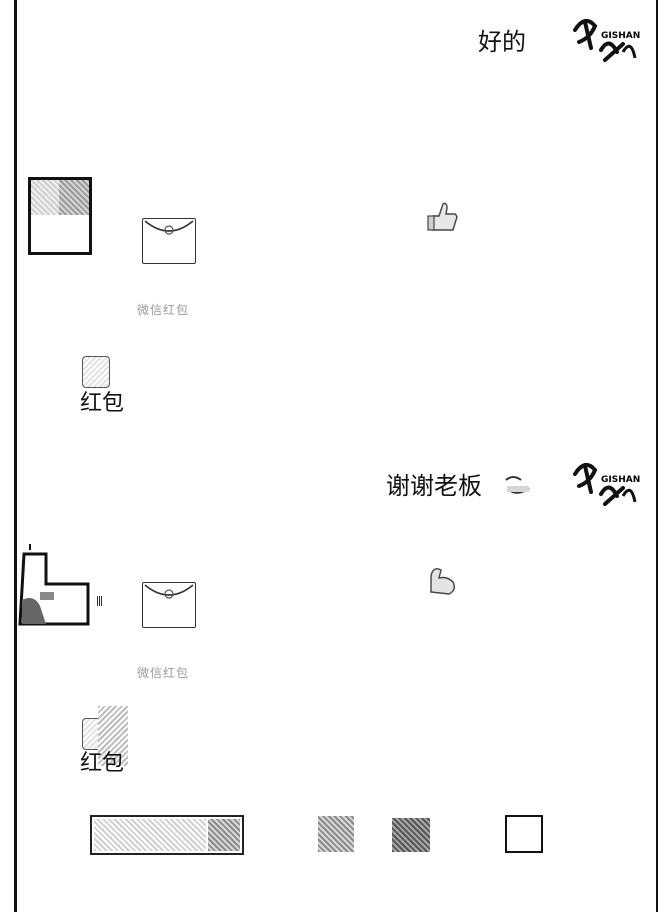 This screenshot has height=912, width=672. I want to click on flexed-bicep-icon, so click(443, 581).